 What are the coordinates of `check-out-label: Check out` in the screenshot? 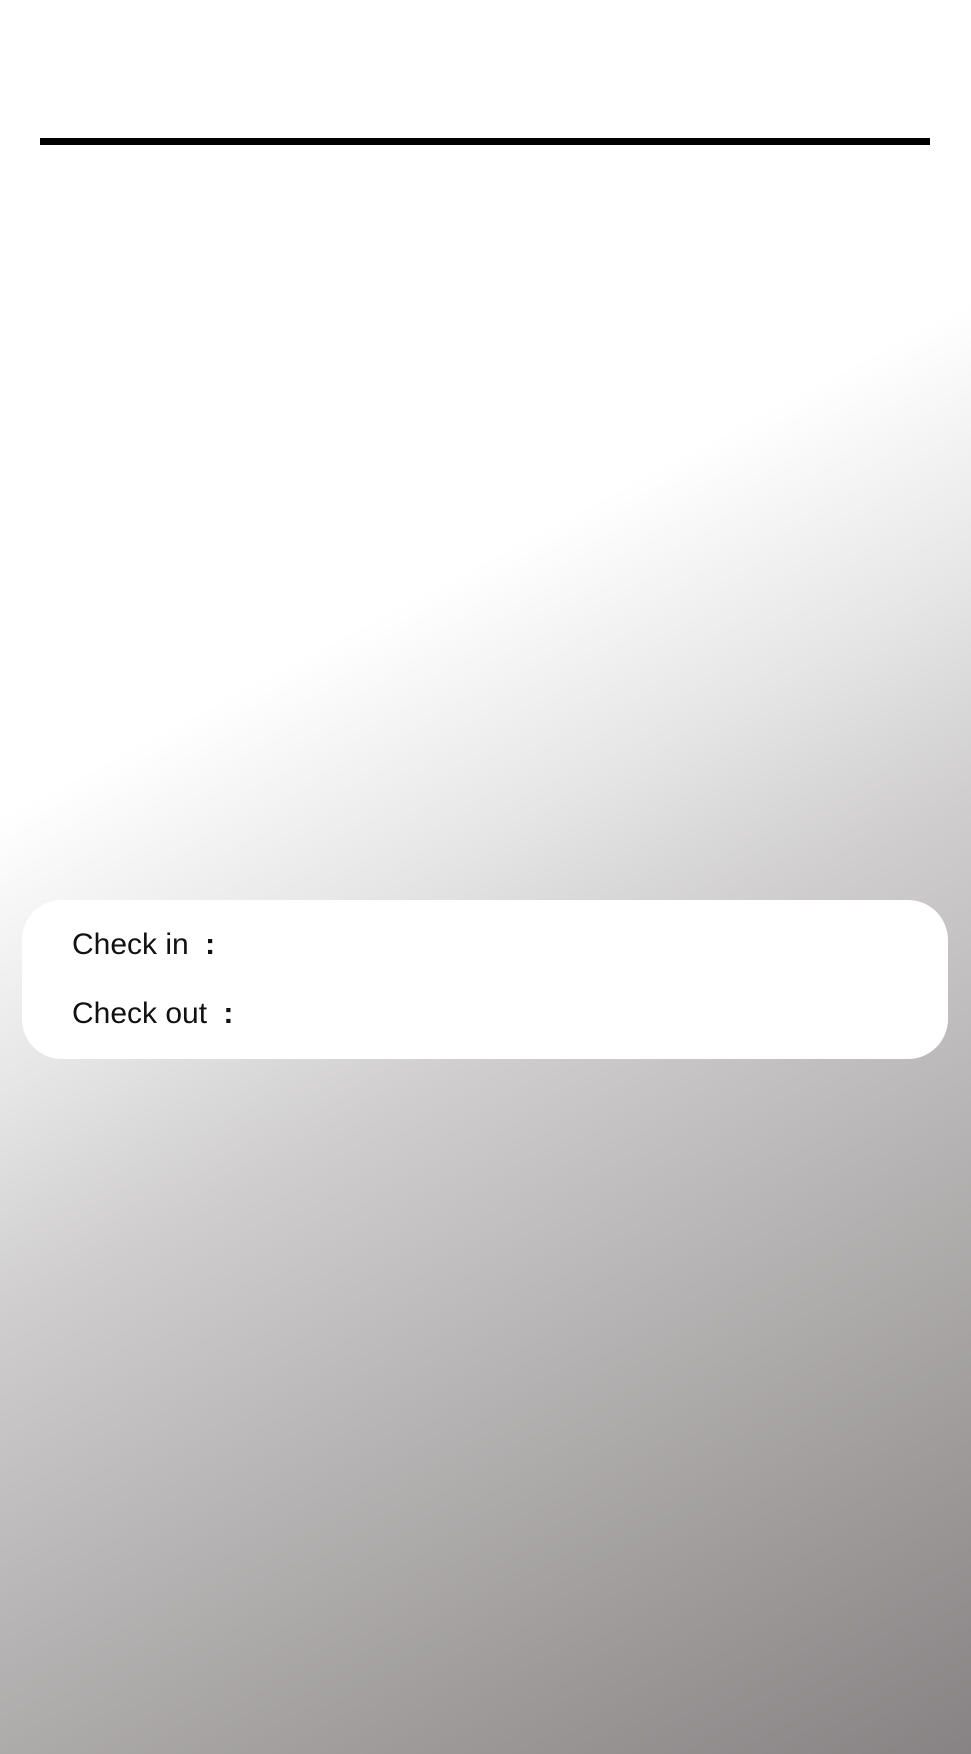 It's located at (140, 1013).